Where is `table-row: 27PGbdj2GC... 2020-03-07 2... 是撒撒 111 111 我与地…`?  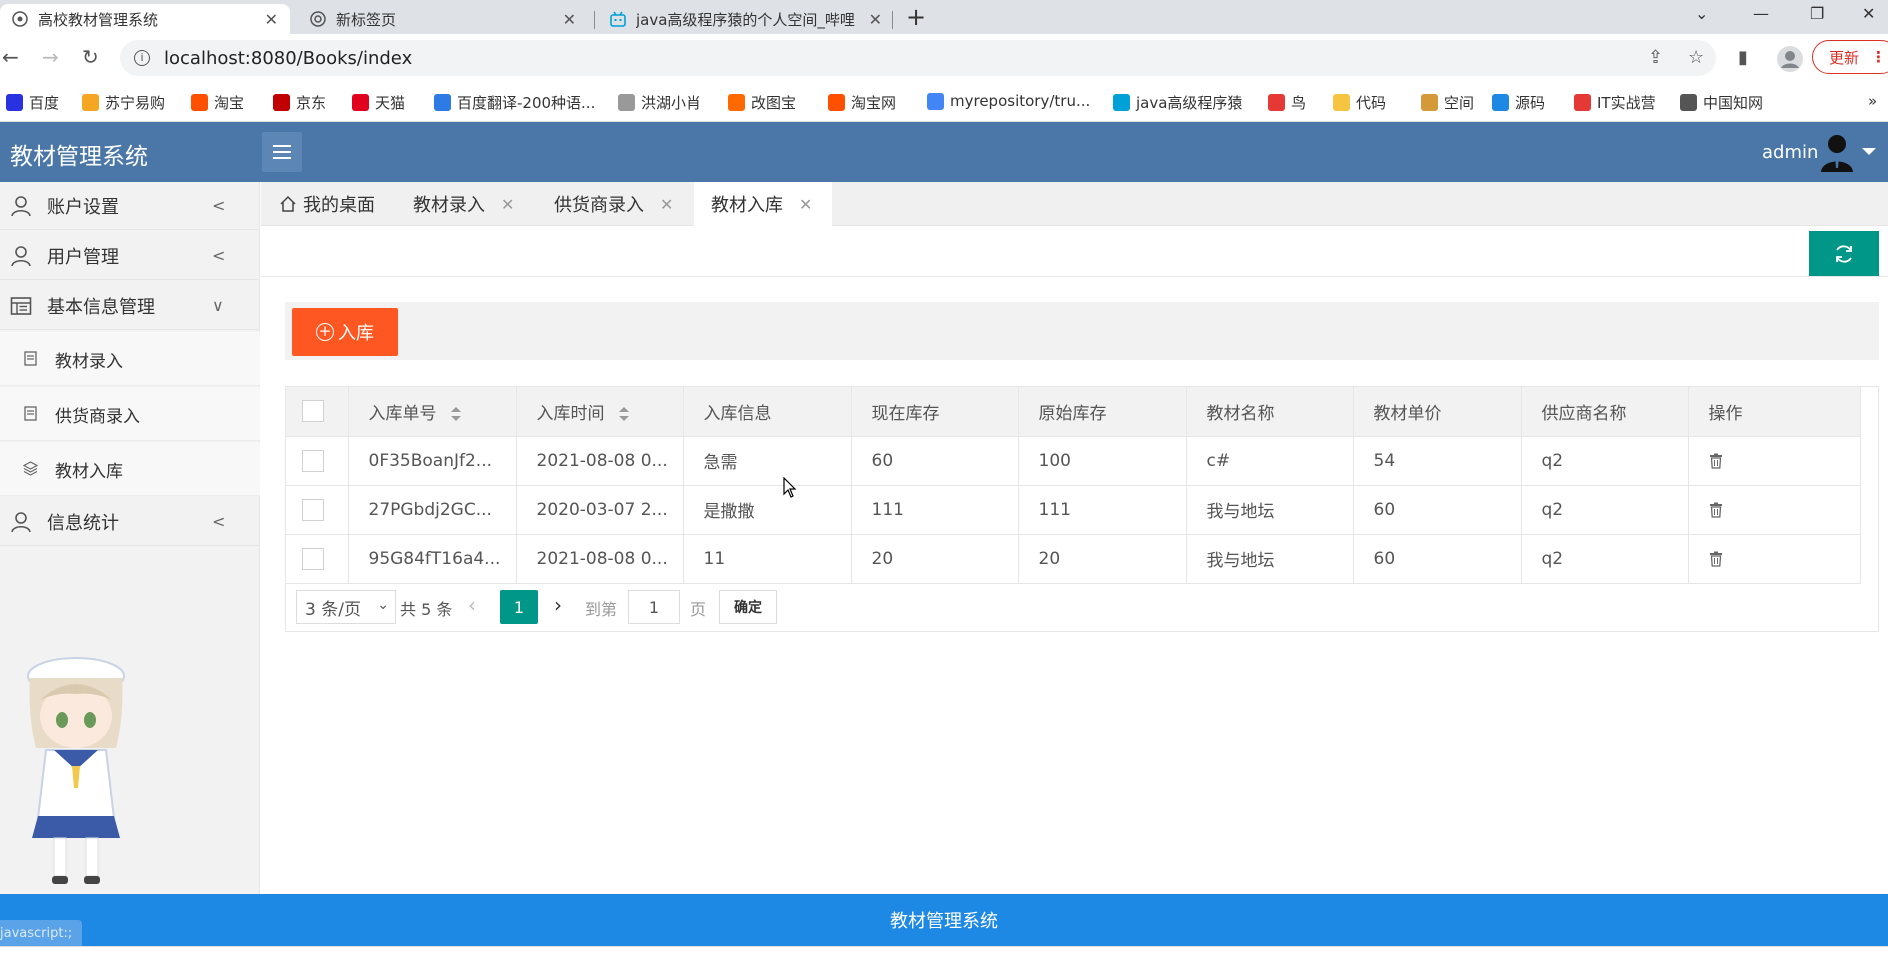 table-row: 27PGbdj2GC... 2020-03-07 2... 是撒撒 111 111 我与地… is located at coordinates (1073, 510).